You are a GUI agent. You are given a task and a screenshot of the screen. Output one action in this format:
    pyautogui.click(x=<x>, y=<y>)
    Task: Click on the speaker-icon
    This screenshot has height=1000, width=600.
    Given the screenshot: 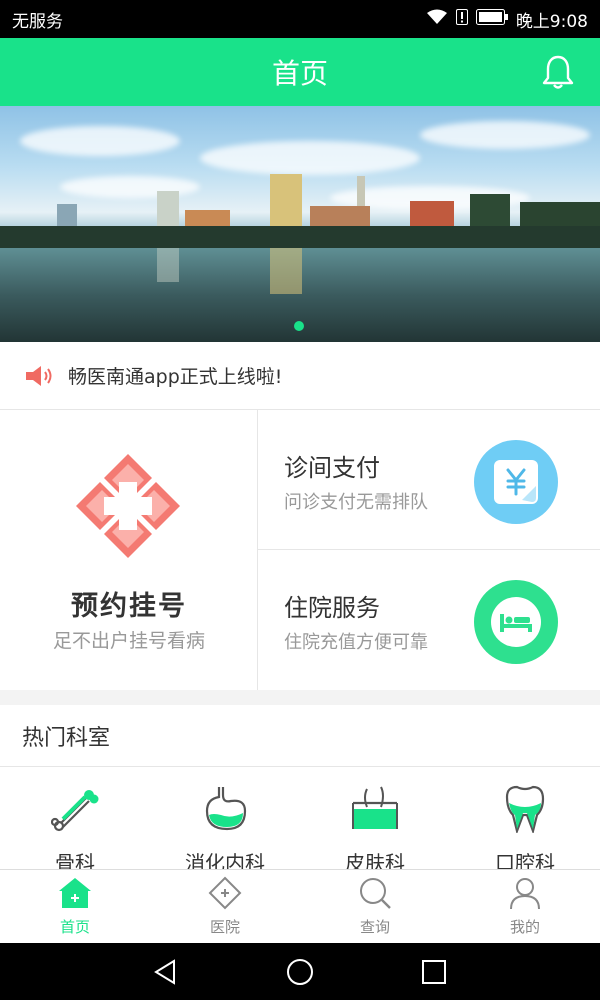 What is the action you would take?
    pyautogui.click(x=40, y=376)
    